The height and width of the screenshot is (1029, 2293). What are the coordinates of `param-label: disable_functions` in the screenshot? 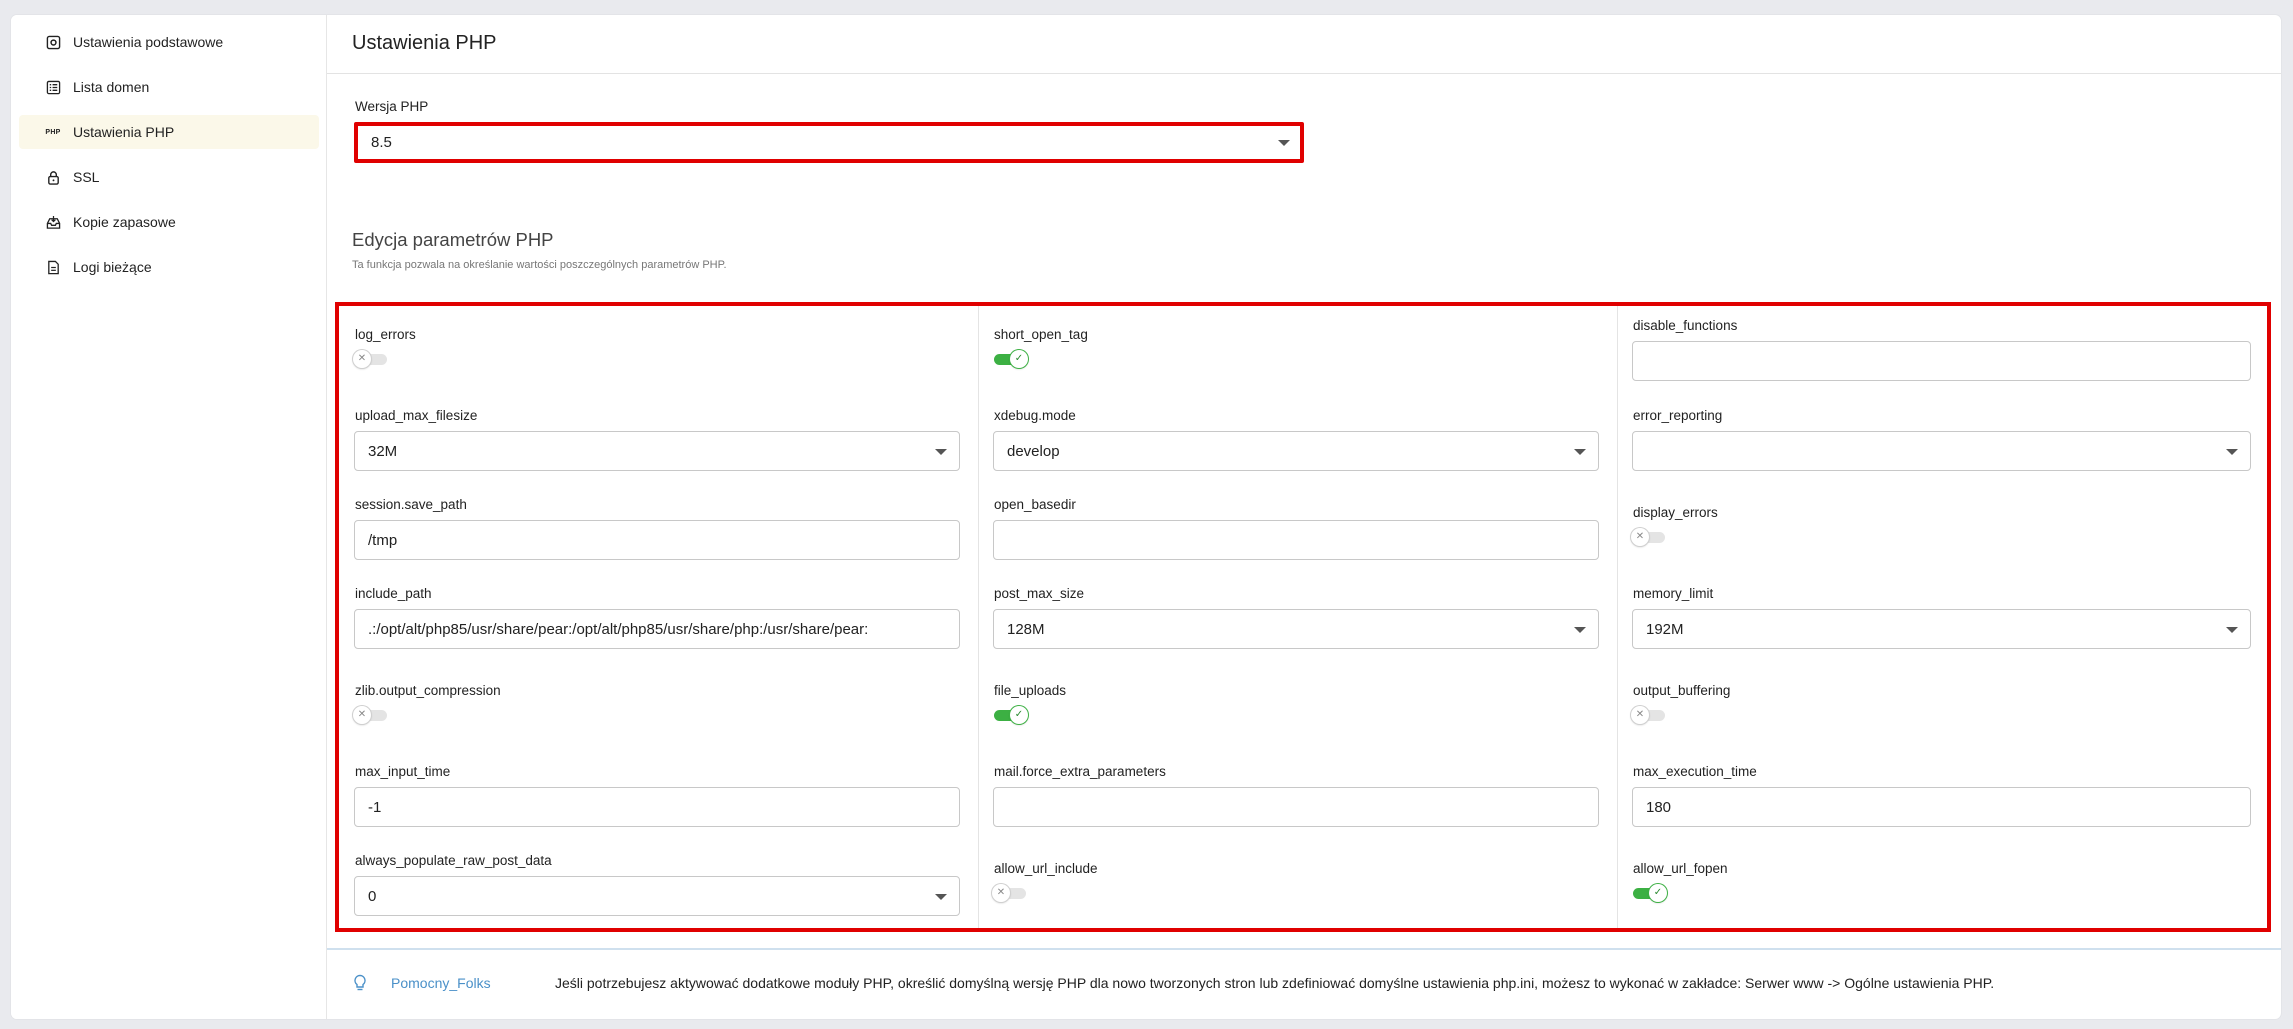 It's located at (1685, 325).